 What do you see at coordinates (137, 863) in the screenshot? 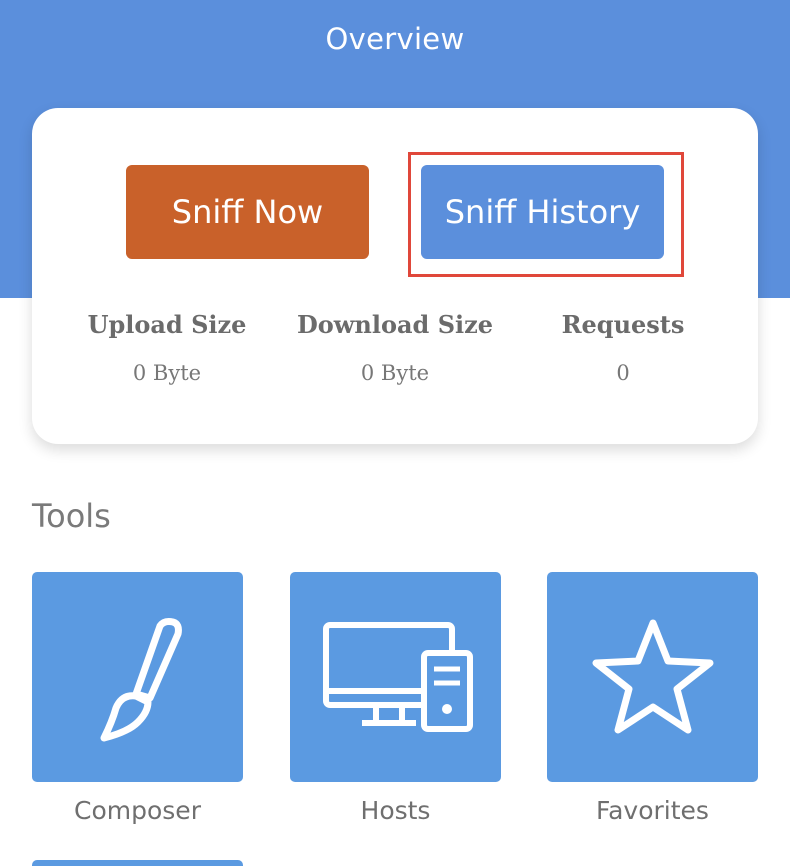
I see `next-tile-edge` at bounding box center [137, 863].